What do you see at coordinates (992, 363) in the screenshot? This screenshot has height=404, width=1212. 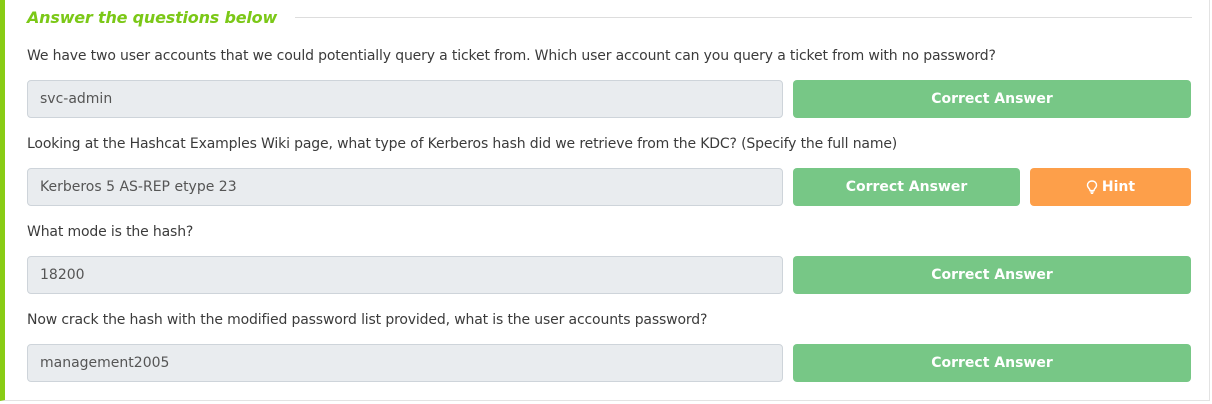 I see `question-4-correct-button: Correct Answer` at bounding box center [992, 363].